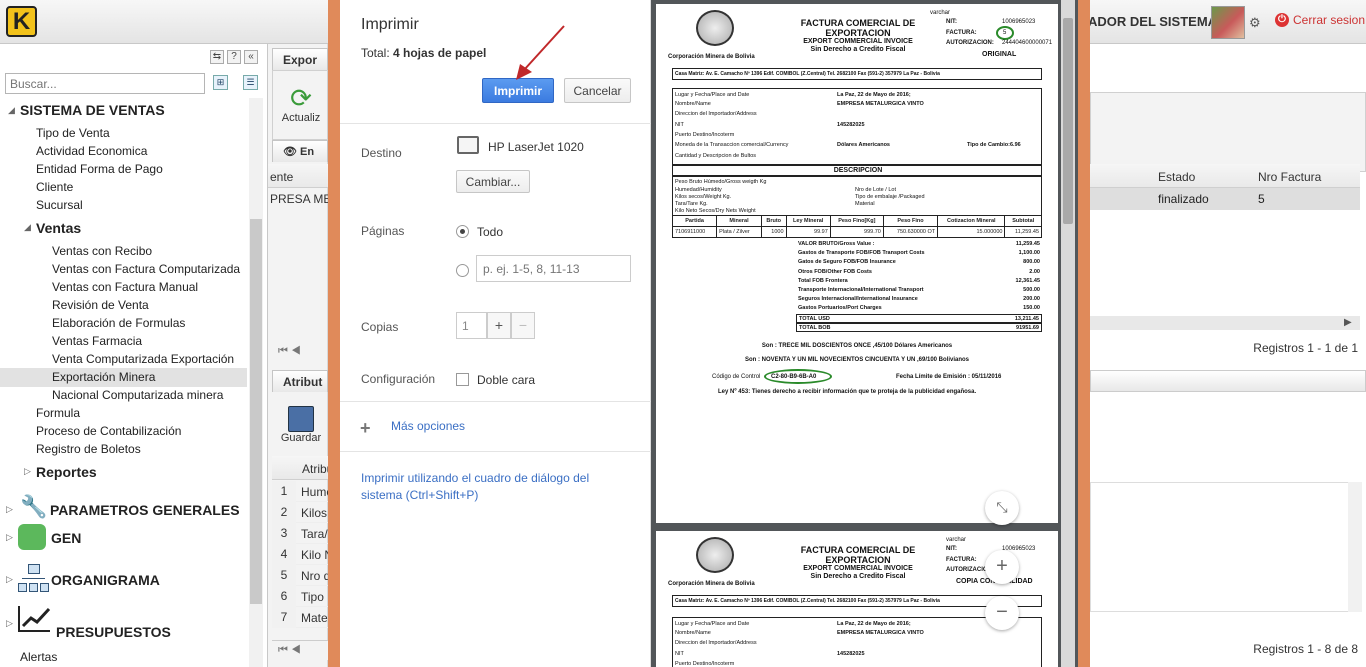  What do you see at coordinates (300, 381) in the screenshot?
I see `tab-atributos: Atribut` at bounding box center [300, 381].